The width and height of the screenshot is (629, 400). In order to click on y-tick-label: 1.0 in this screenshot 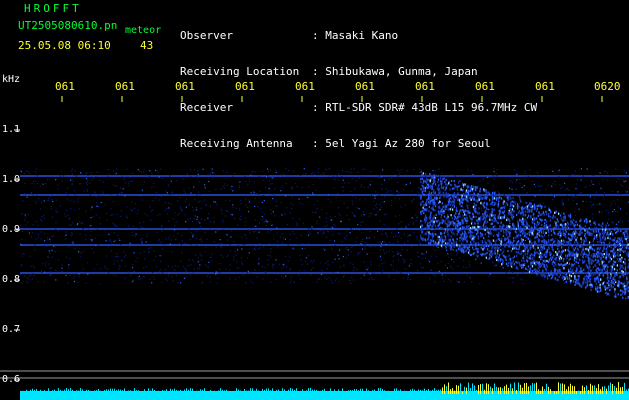, I will do `click(11, 179)`.